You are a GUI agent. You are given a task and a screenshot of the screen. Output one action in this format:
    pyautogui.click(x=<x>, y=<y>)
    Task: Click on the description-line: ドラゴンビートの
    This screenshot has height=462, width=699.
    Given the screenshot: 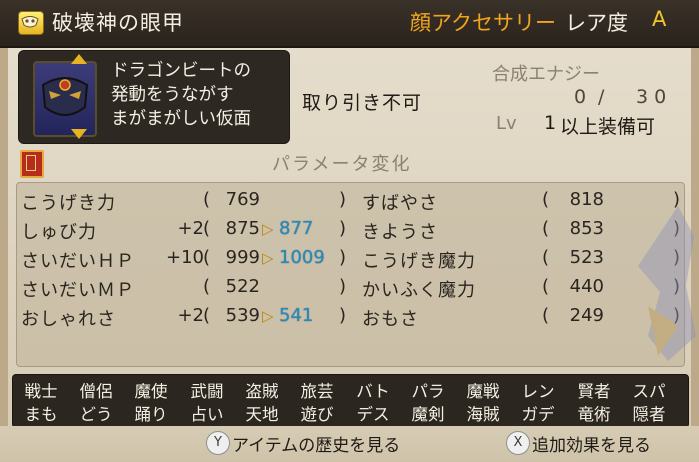 What is the action you would take?
    pyautogui.click(x=181, y=71)
    